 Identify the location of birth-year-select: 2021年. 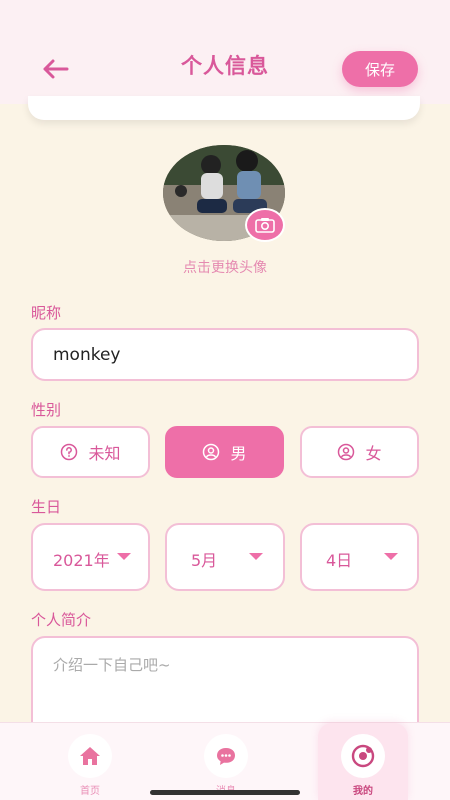
(90, 557).